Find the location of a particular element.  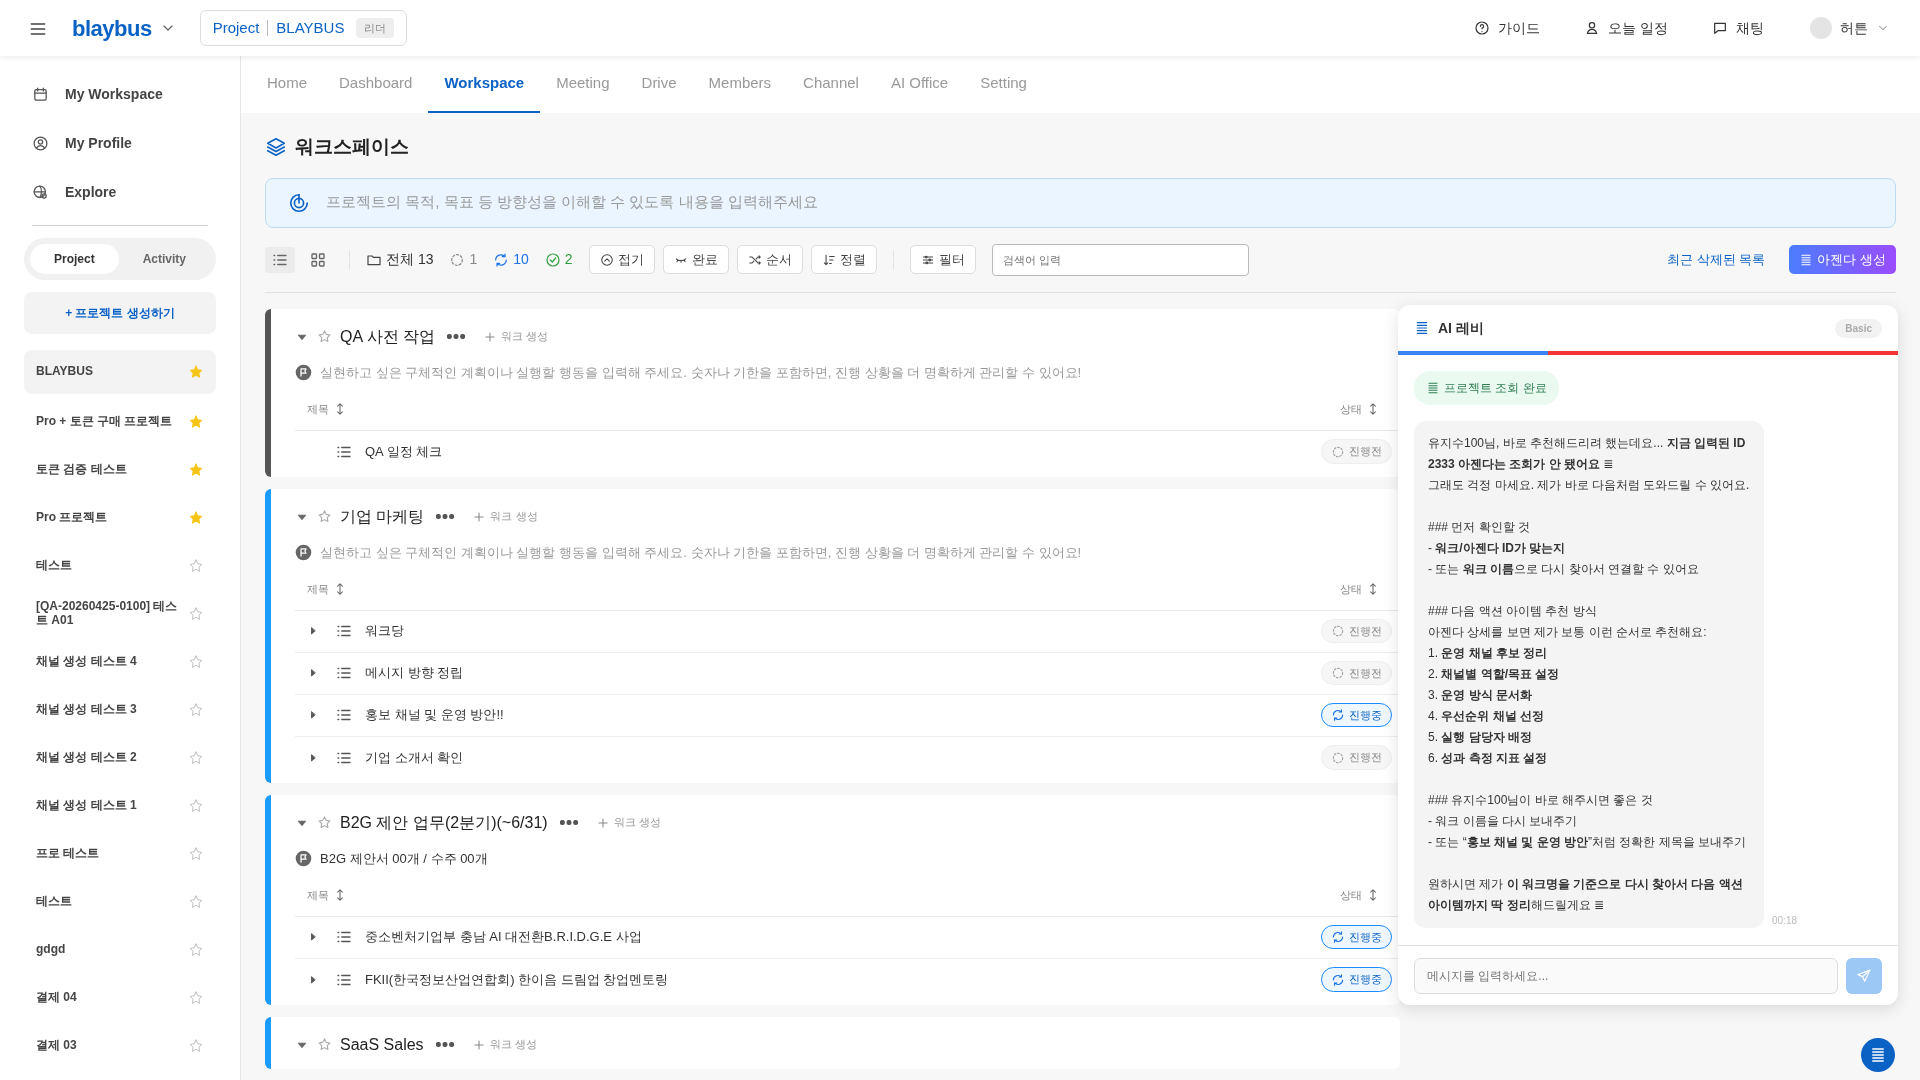

goal-placeholder: 프로젝트의 목적, 목표 등 방향성을 이해할 수 있도록 내용을 입력해주세요 is located at coordinates (572, 202).